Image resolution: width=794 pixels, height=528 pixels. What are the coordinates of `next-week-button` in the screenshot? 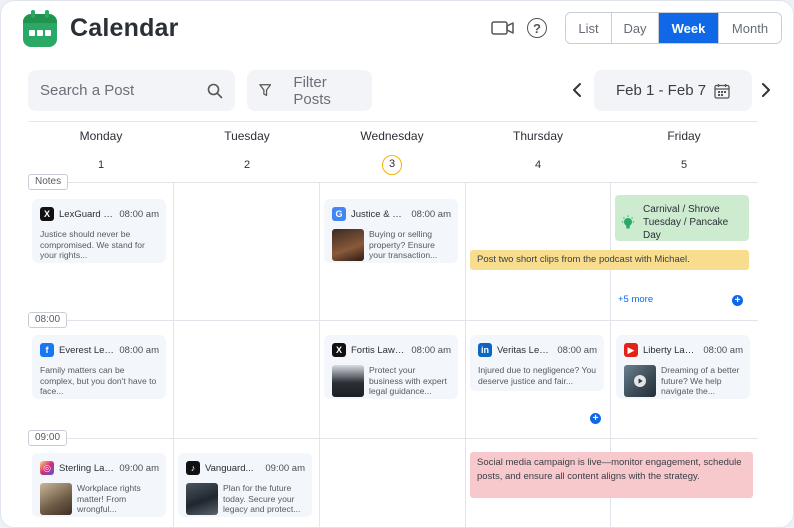 It's located at (766, 92).